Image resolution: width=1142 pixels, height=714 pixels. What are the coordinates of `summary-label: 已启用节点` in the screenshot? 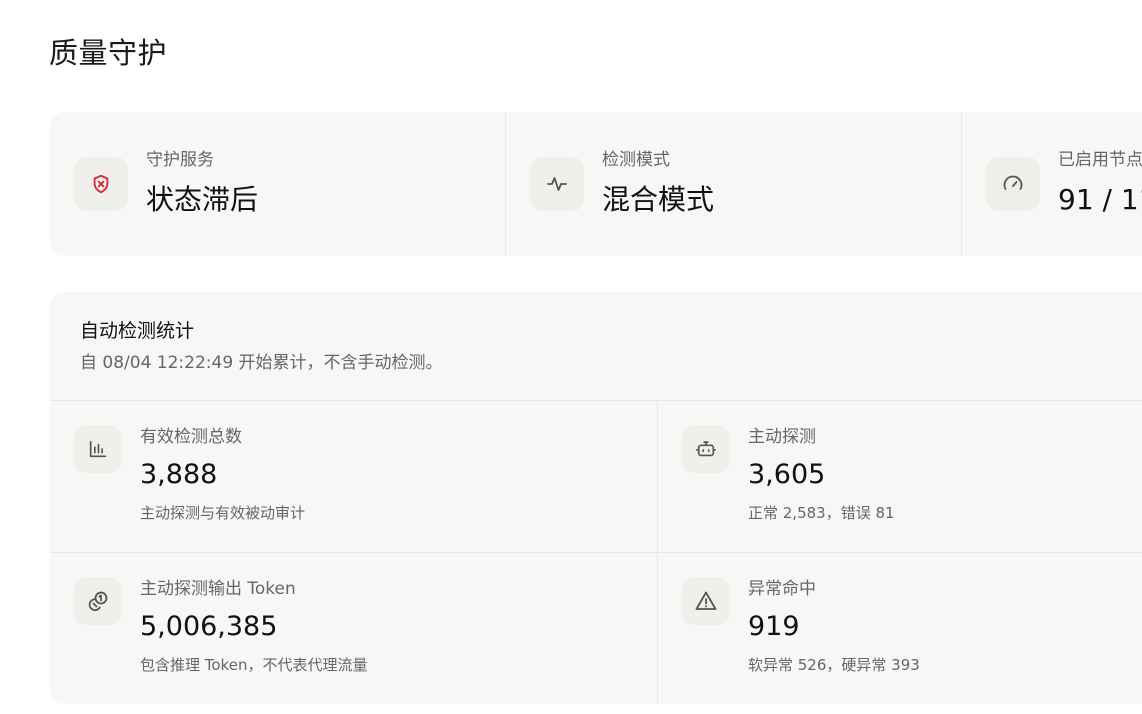 It's located at (1100, 160).